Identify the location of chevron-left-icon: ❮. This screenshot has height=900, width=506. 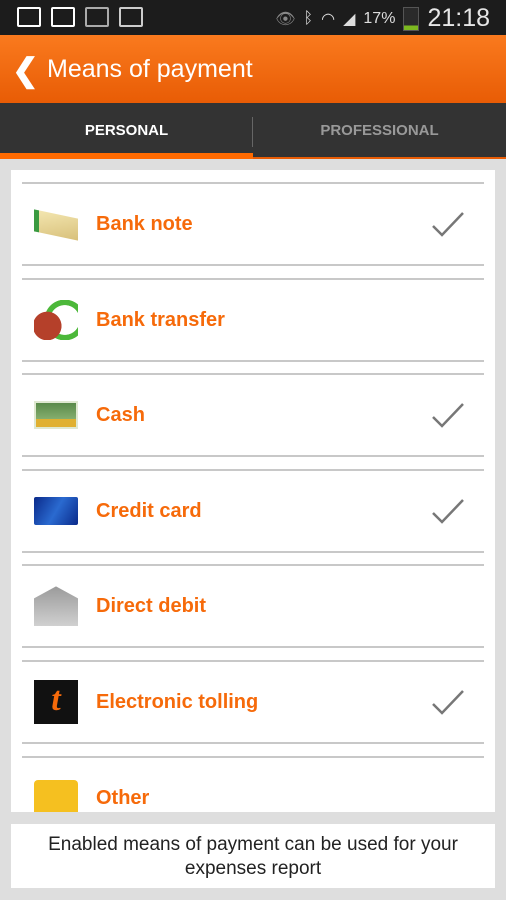
(25, 70).